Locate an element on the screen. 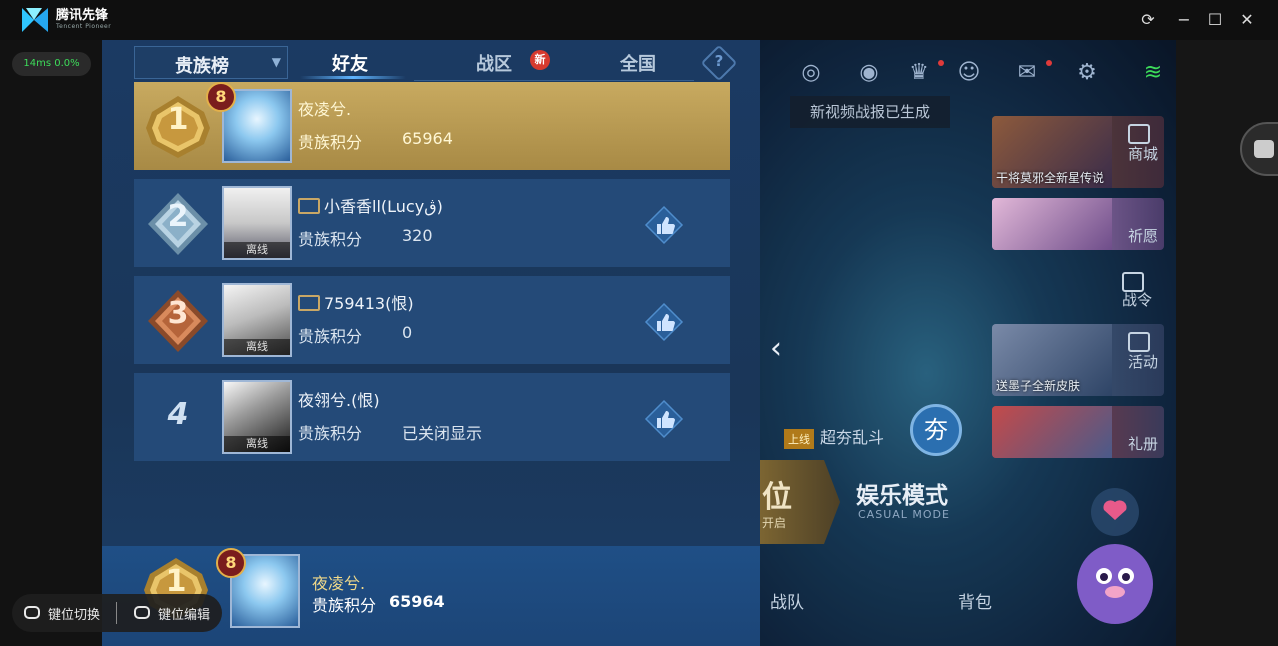 This screenshot has height=646, width=1278. promo-shop: 干将莫邪全新星传说 商城 is located at coordinates (1078, 152).